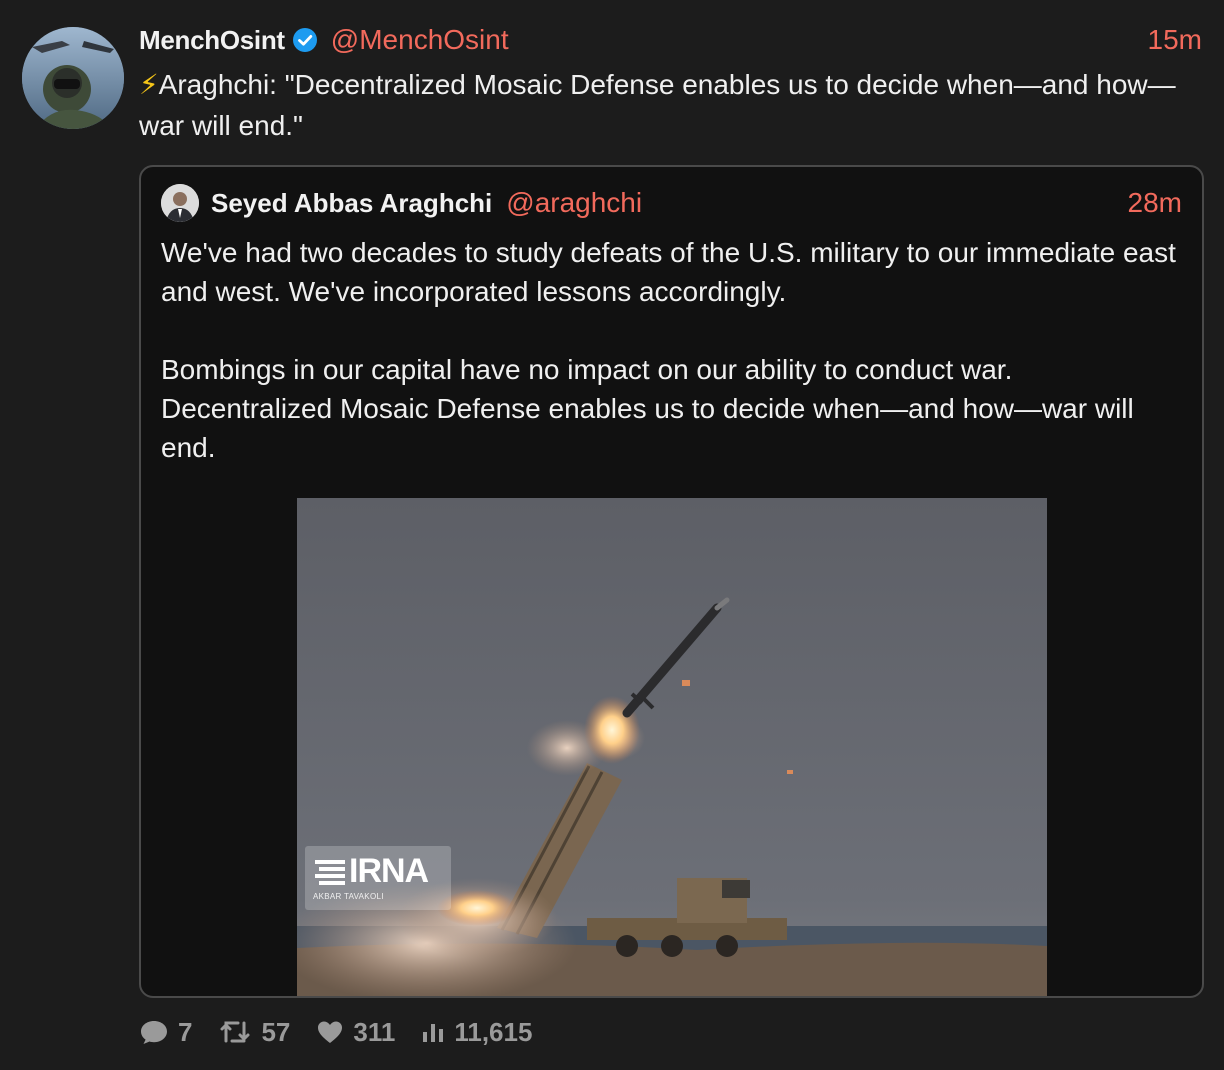 This screenshot has height=1070, width=1224. I want to click on quoted-author-avatar, so click(180, 203).